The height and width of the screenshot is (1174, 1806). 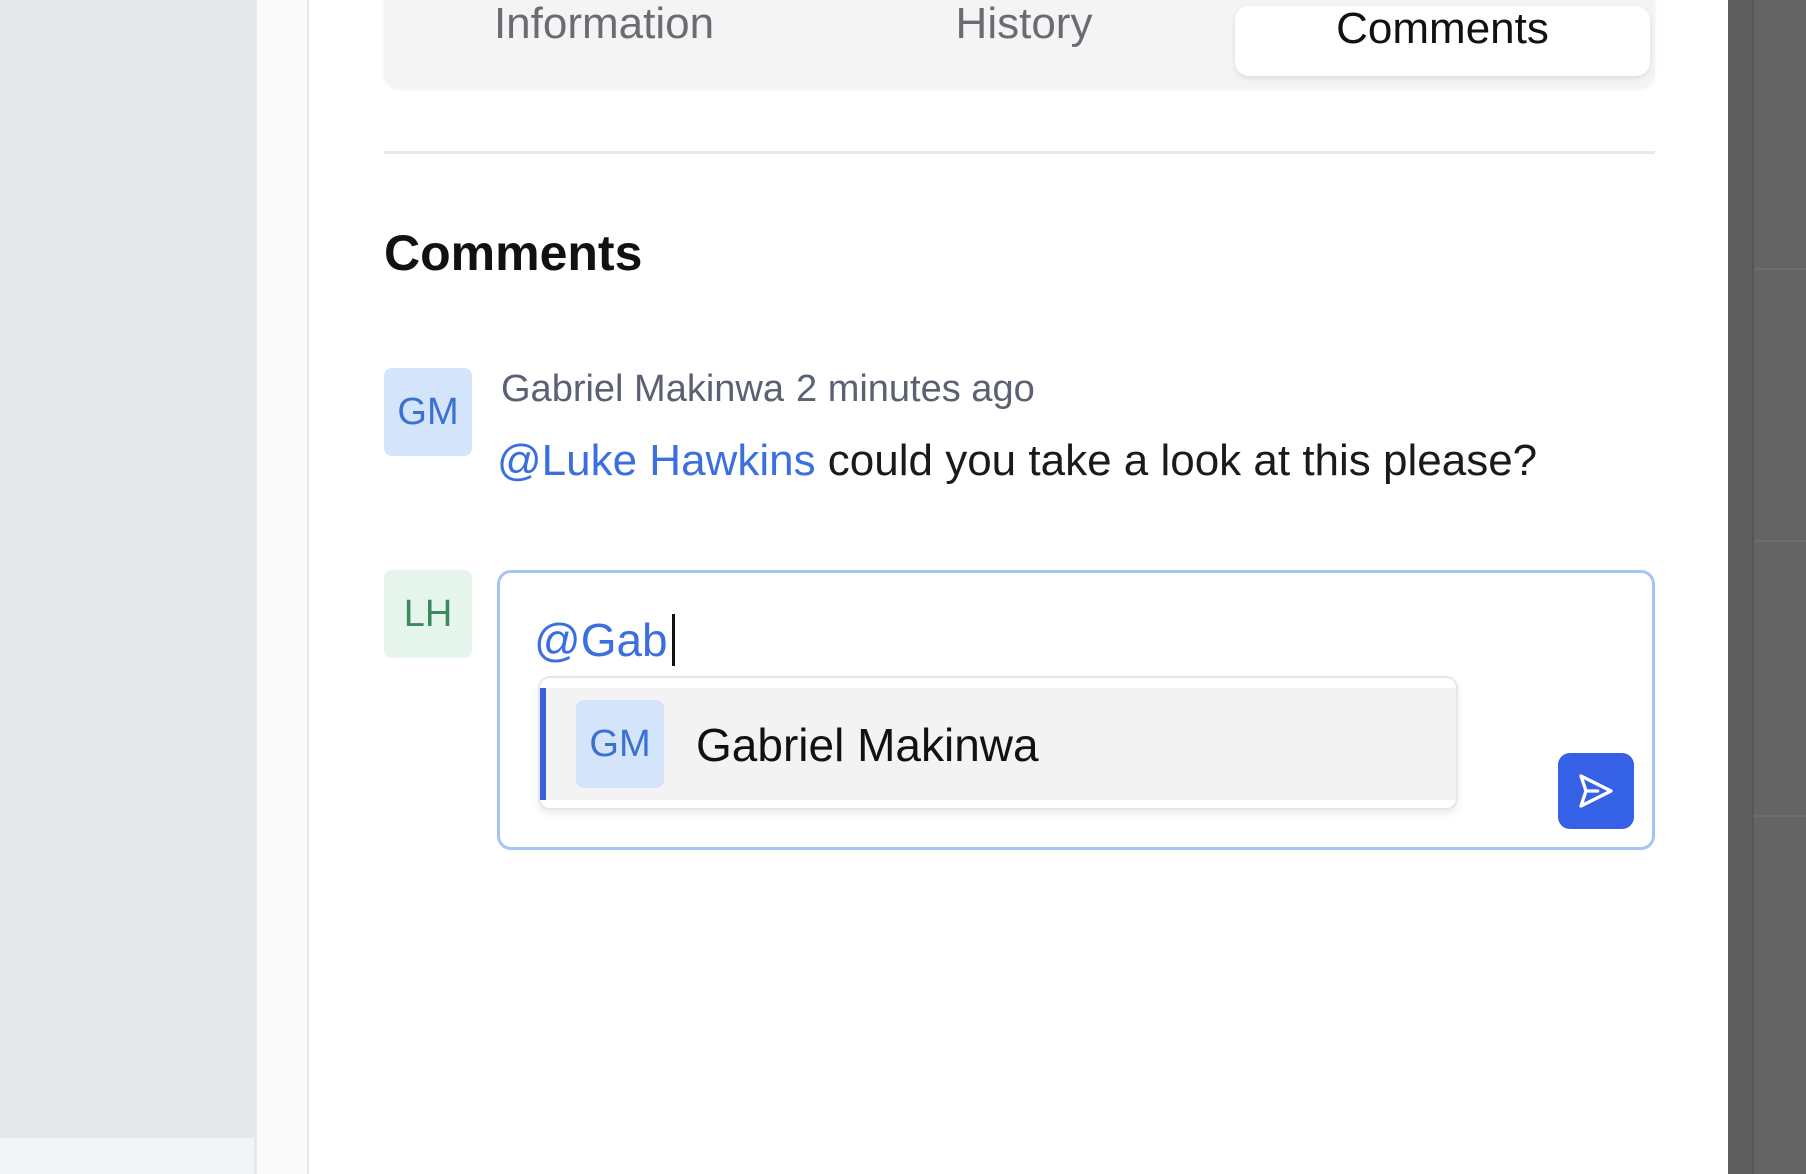 I want to click on comment-input-text: @Gab, so click(x=601, y=640).